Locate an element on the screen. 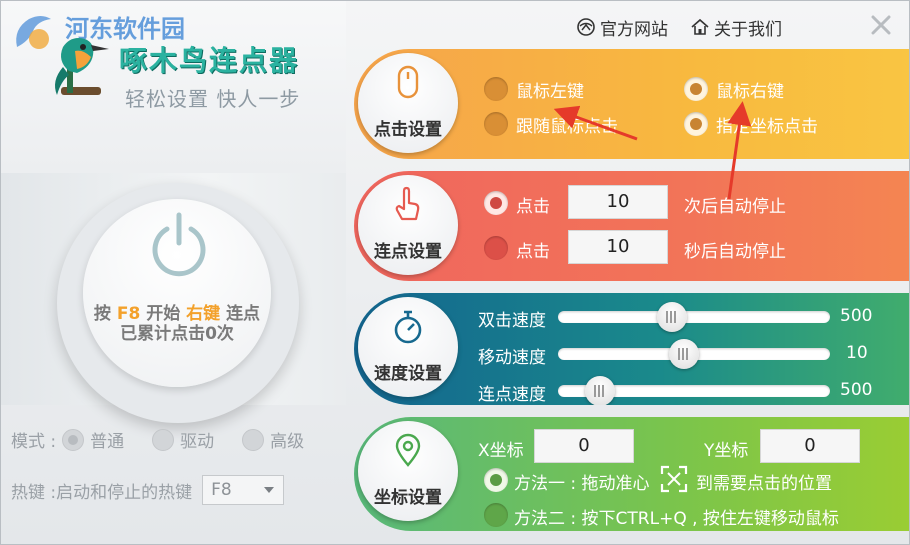 The image size is (910, 545). y-coord-input: 0 is located at coordinates (810, 446).